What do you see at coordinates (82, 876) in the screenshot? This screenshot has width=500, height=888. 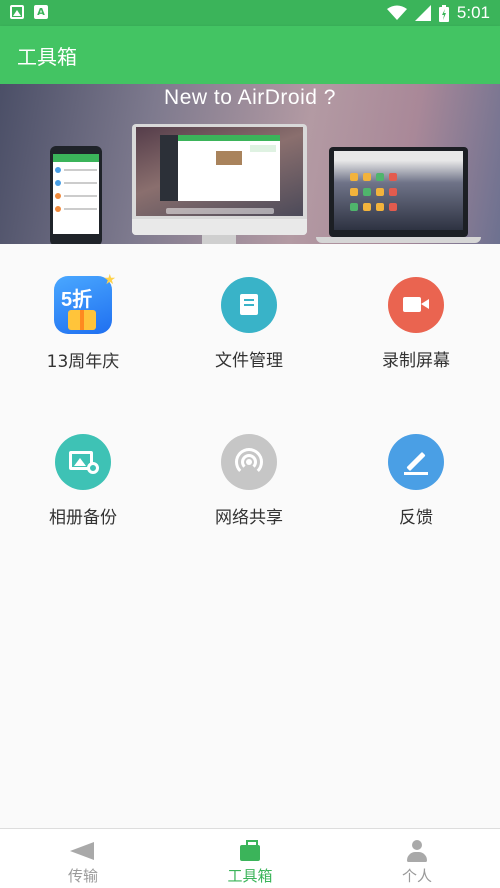 I see `nav-label: 传输` at bounding box center [82, 876].